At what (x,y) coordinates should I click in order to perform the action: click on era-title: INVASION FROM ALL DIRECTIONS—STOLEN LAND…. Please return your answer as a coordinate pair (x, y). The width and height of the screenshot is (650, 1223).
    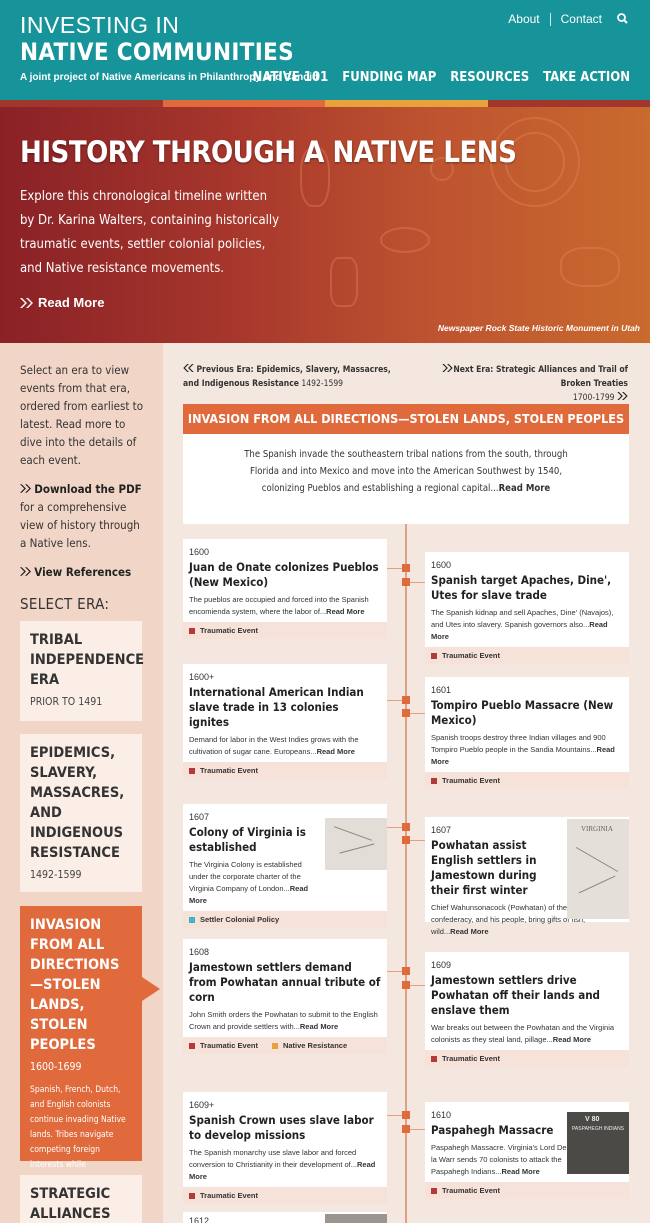
    Looking at the image, I should click on (75, 985).